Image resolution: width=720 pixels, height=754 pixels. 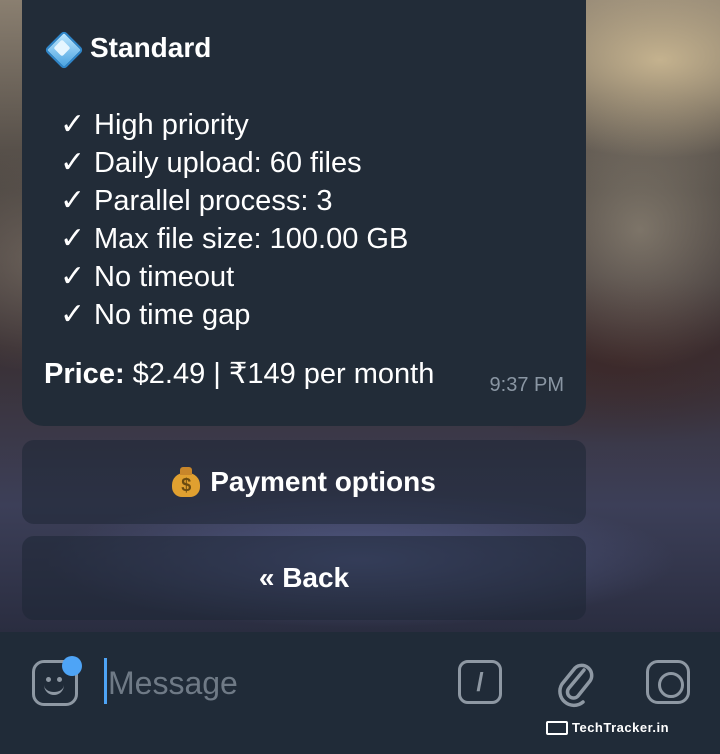 What do you see at coordinates (72, 666) in the screenshot?
I see `notification-dot` at bounding box center [72, 666].